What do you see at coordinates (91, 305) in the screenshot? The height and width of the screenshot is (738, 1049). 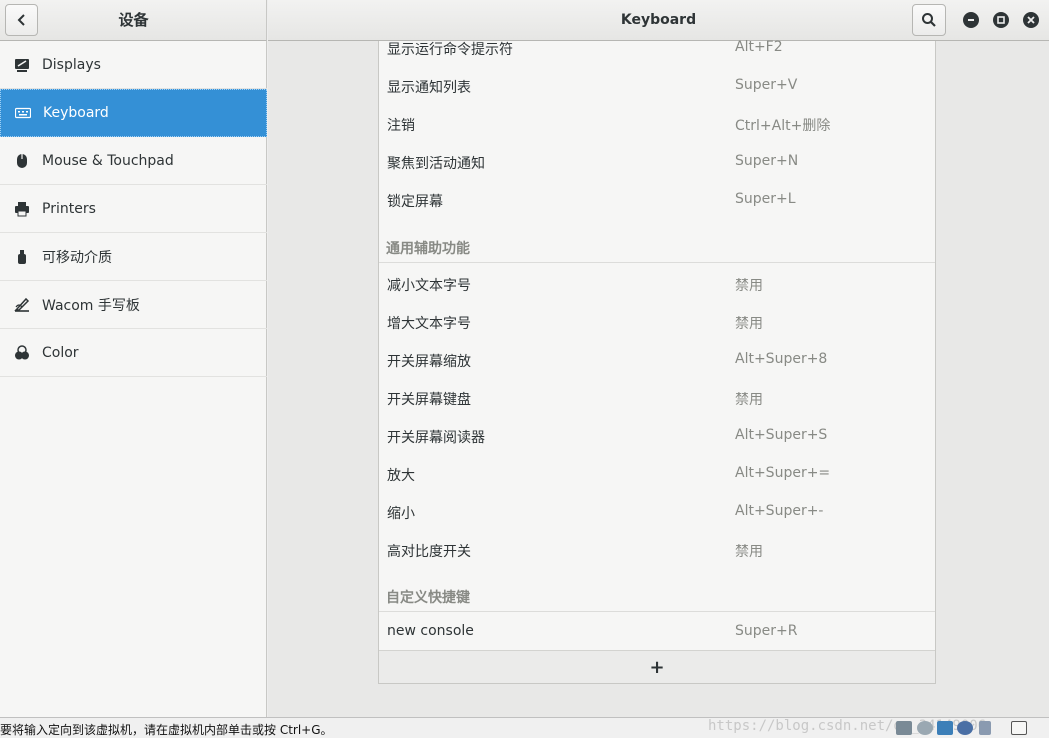 I see `sidebar-item-label: Wacom 手写板` at bounding box center [91, 305].